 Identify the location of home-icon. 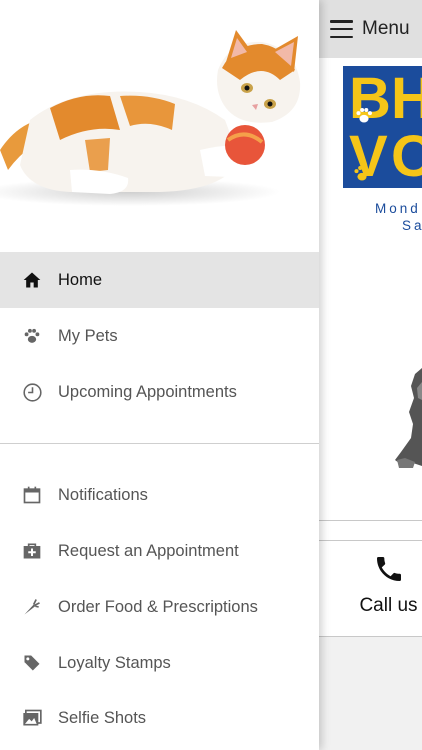
(32, 280).